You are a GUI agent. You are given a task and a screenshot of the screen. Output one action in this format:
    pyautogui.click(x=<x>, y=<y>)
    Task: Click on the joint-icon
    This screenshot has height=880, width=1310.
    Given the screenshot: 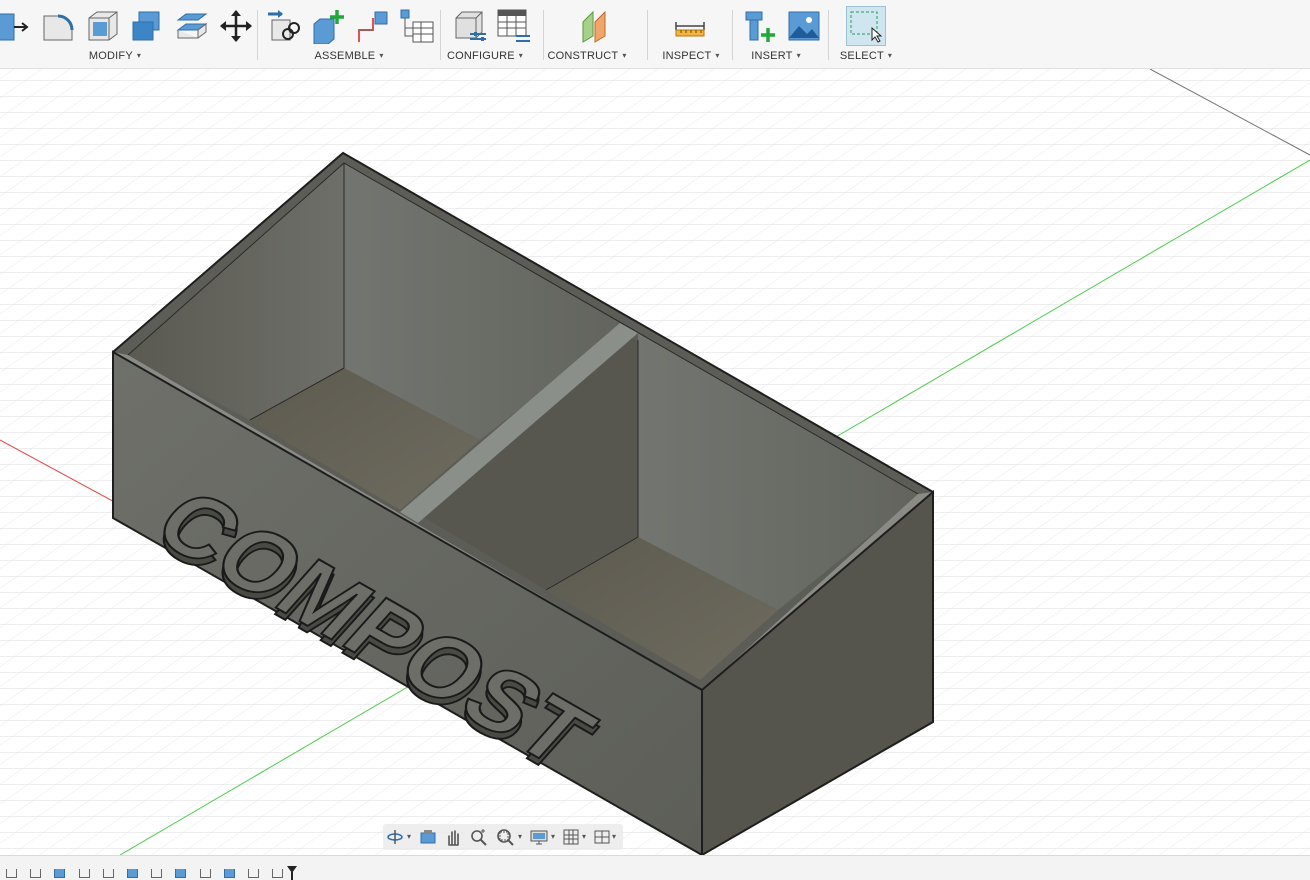 What is the action you would take?
    pyautogui.click(x=284, y=26)
    